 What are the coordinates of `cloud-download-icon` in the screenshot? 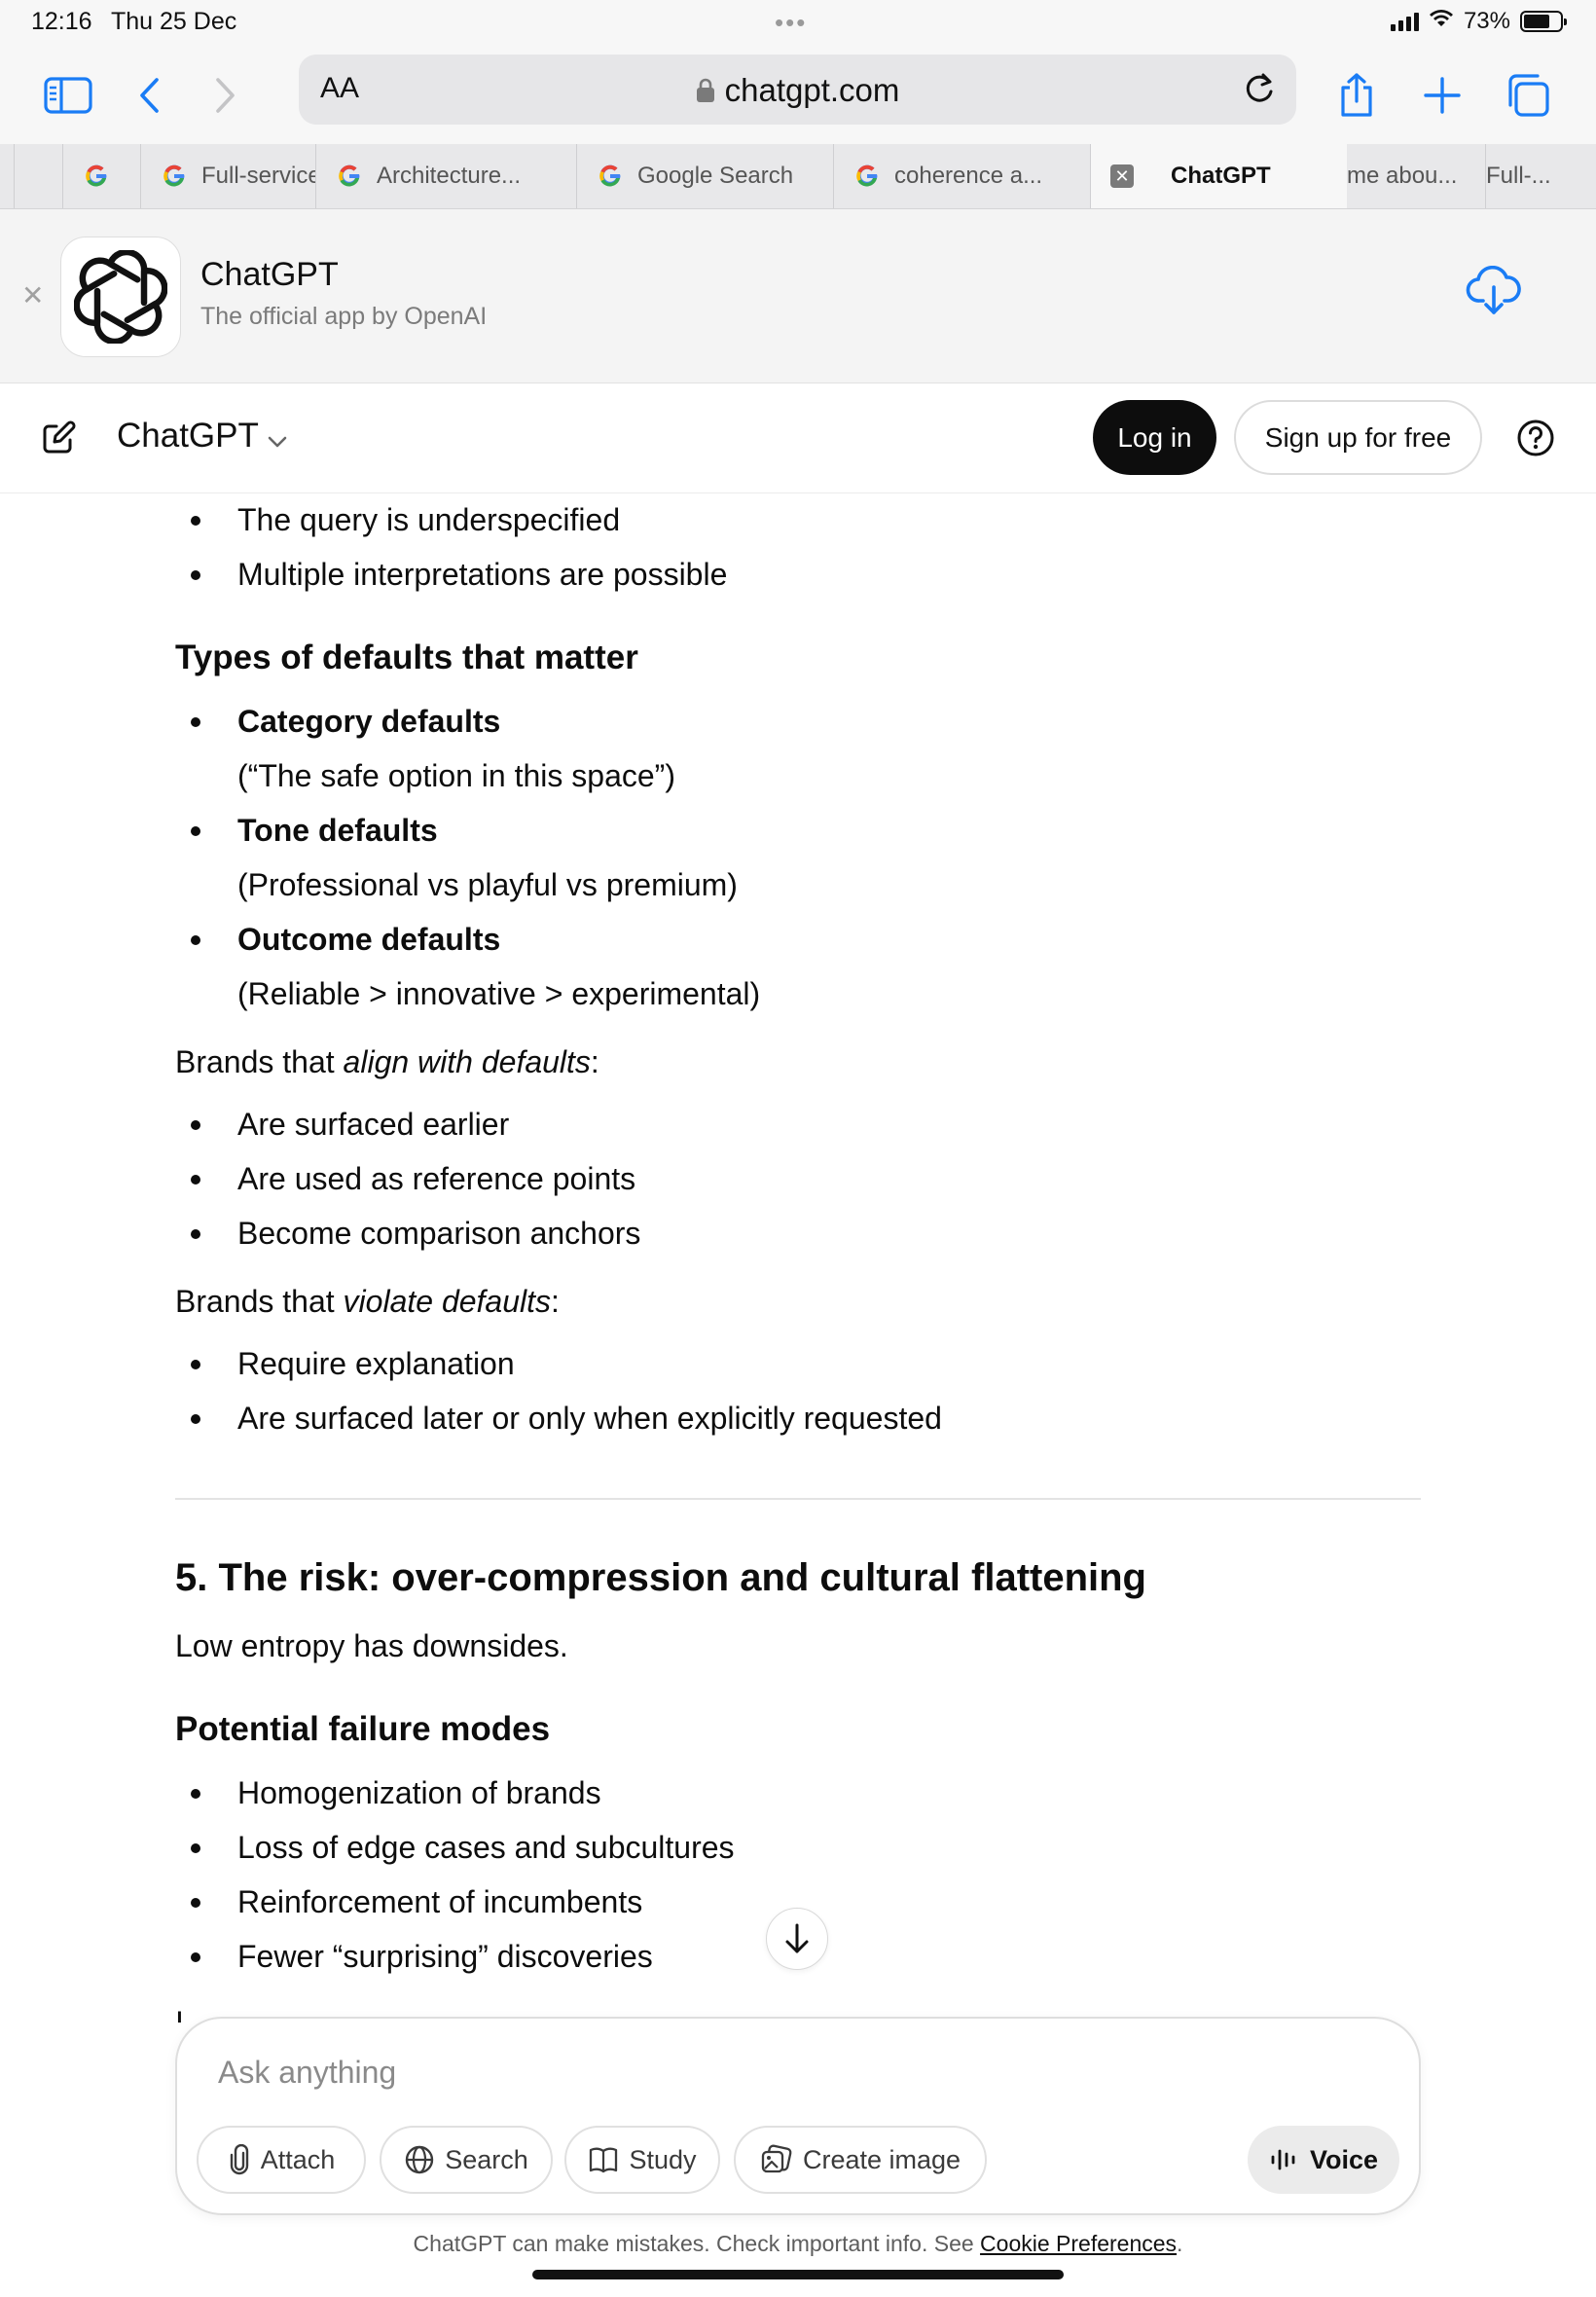 It's located at (1494, 293).